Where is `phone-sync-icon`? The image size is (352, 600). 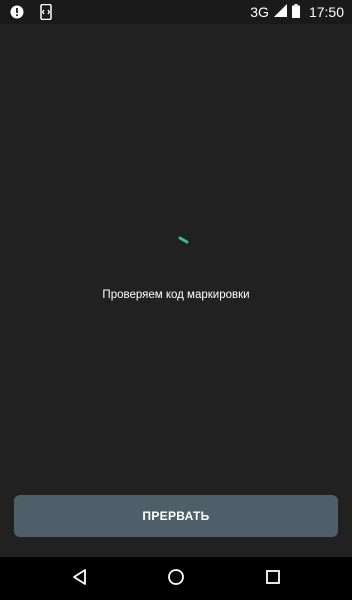
phone-sync-icon is located at coordinates (46, 13).